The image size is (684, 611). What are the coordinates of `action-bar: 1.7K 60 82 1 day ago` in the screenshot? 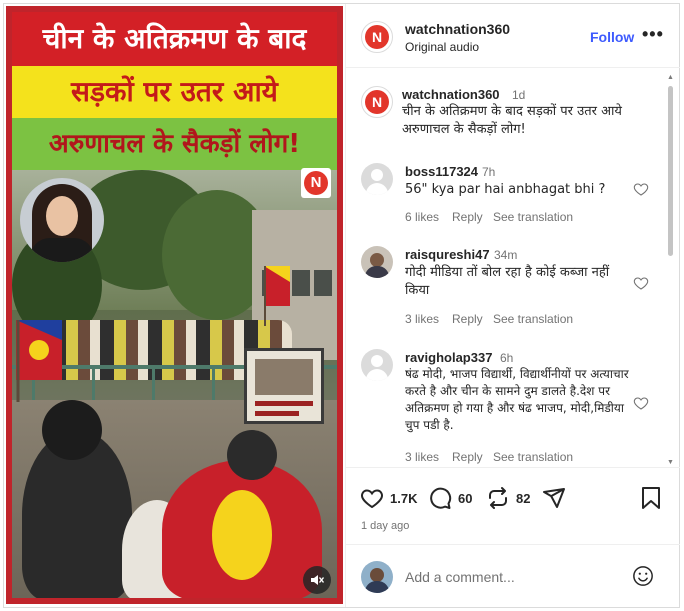 It's located at (513, 504).